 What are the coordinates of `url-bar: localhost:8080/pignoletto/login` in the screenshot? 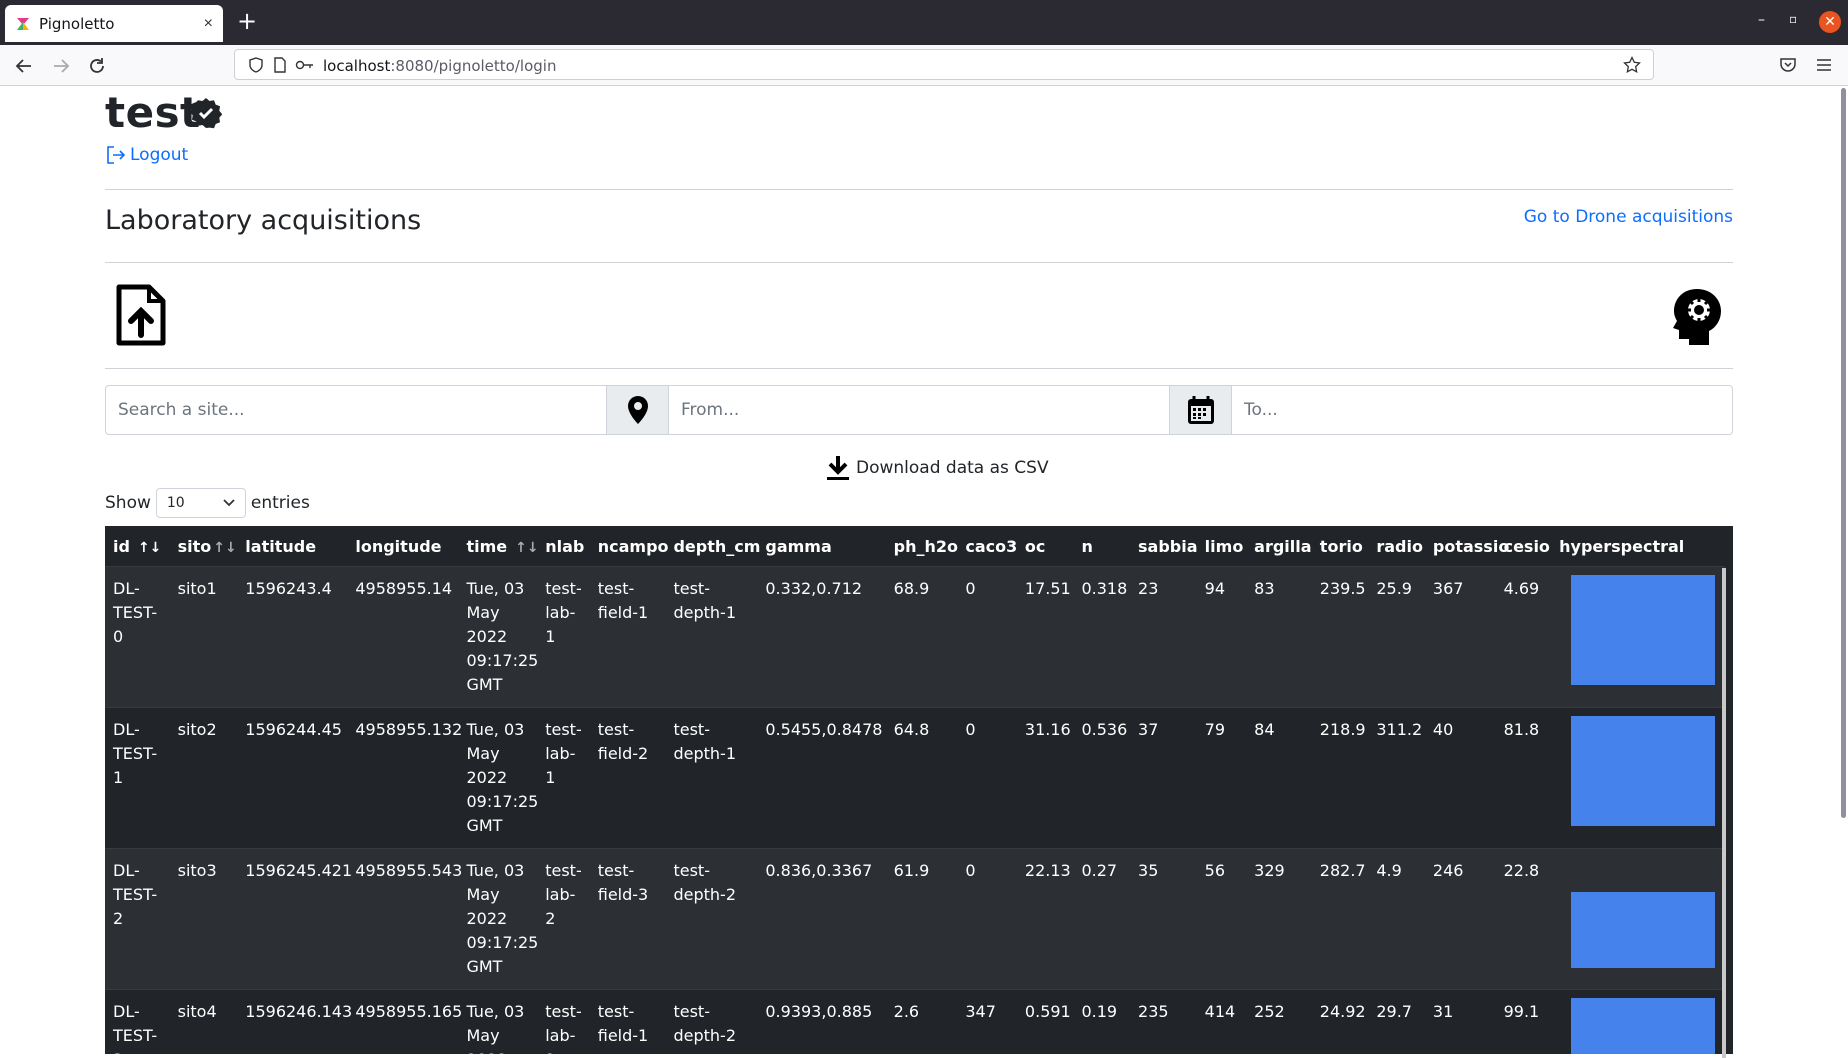 It's located at (944, 64).